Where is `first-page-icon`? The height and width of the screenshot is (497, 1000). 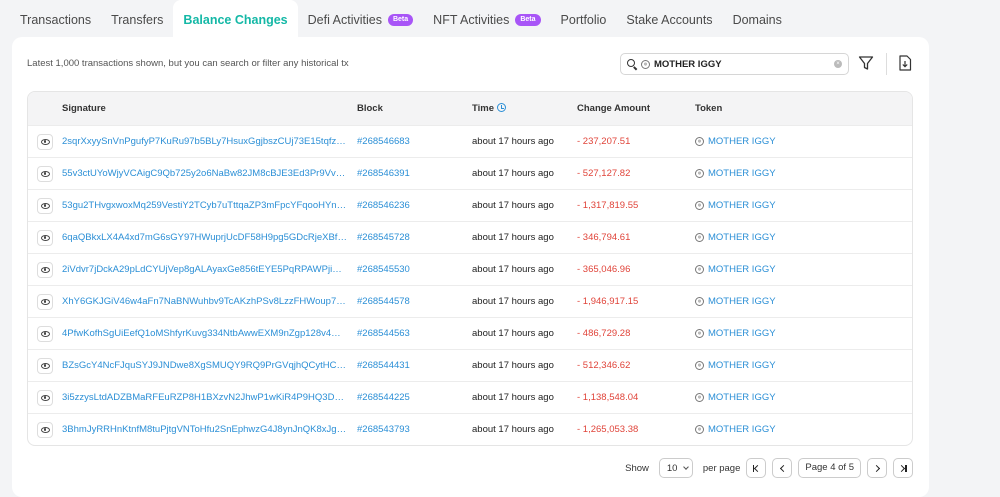 first-page-icon is located at coordinates (757, 468).